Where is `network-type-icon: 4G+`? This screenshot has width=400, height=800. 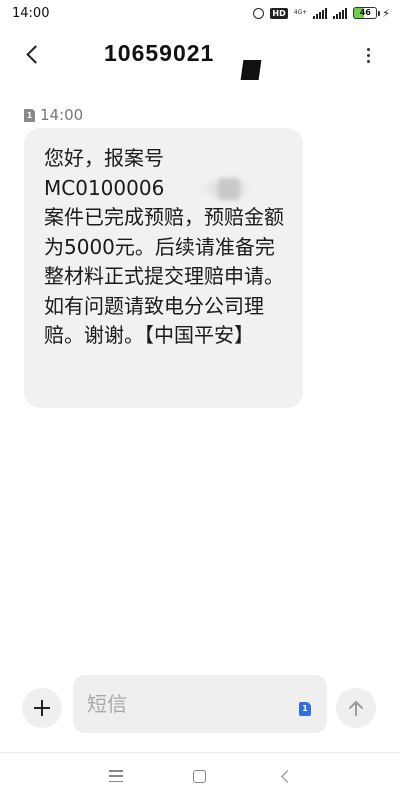
network-type-icon: 4G+ is located at coordinates (300, 12).